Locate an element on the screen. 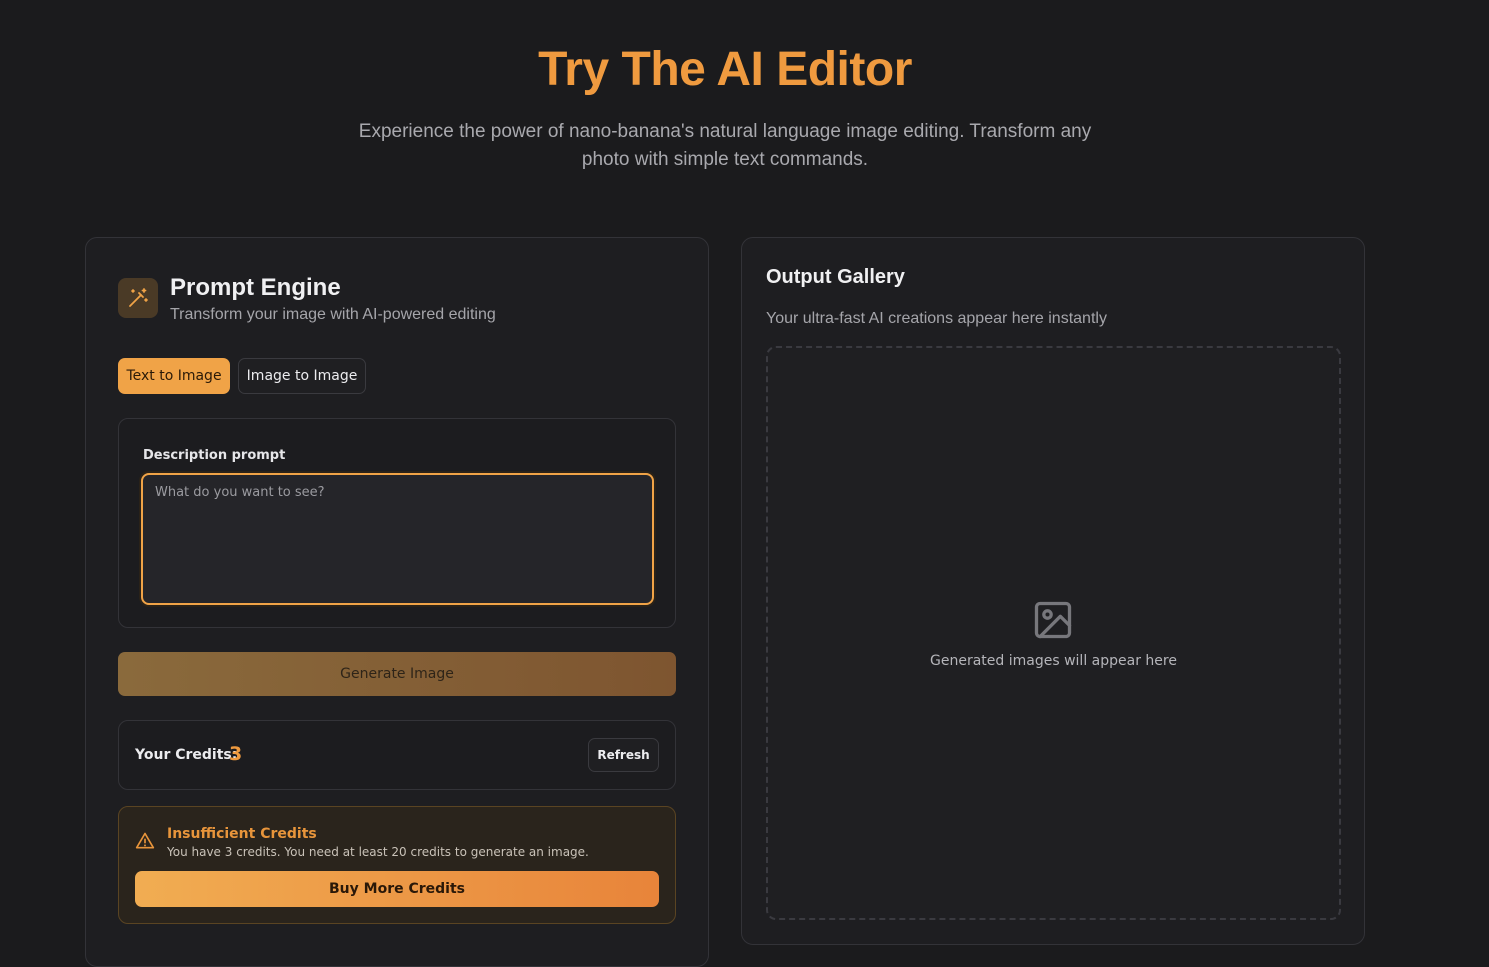 This screenshot has height=967, width=1489. credits-card: Your Credits: 3 Refresh is located at coordinates (397, 755).